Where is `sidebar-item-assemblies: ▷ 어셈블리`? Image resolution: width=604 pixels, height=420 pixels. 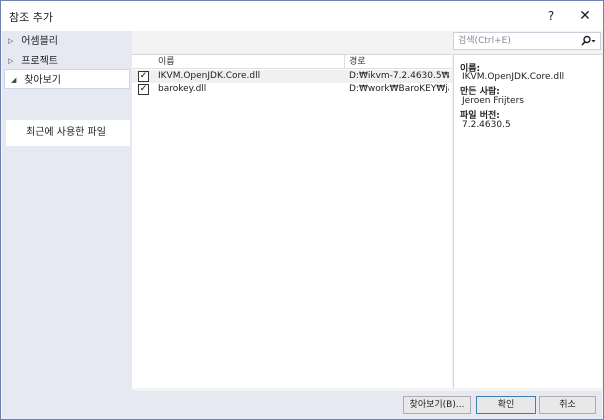 sidebar-item-assemblies: ▷ 어셈블리 is located at coordinates (66, 41).